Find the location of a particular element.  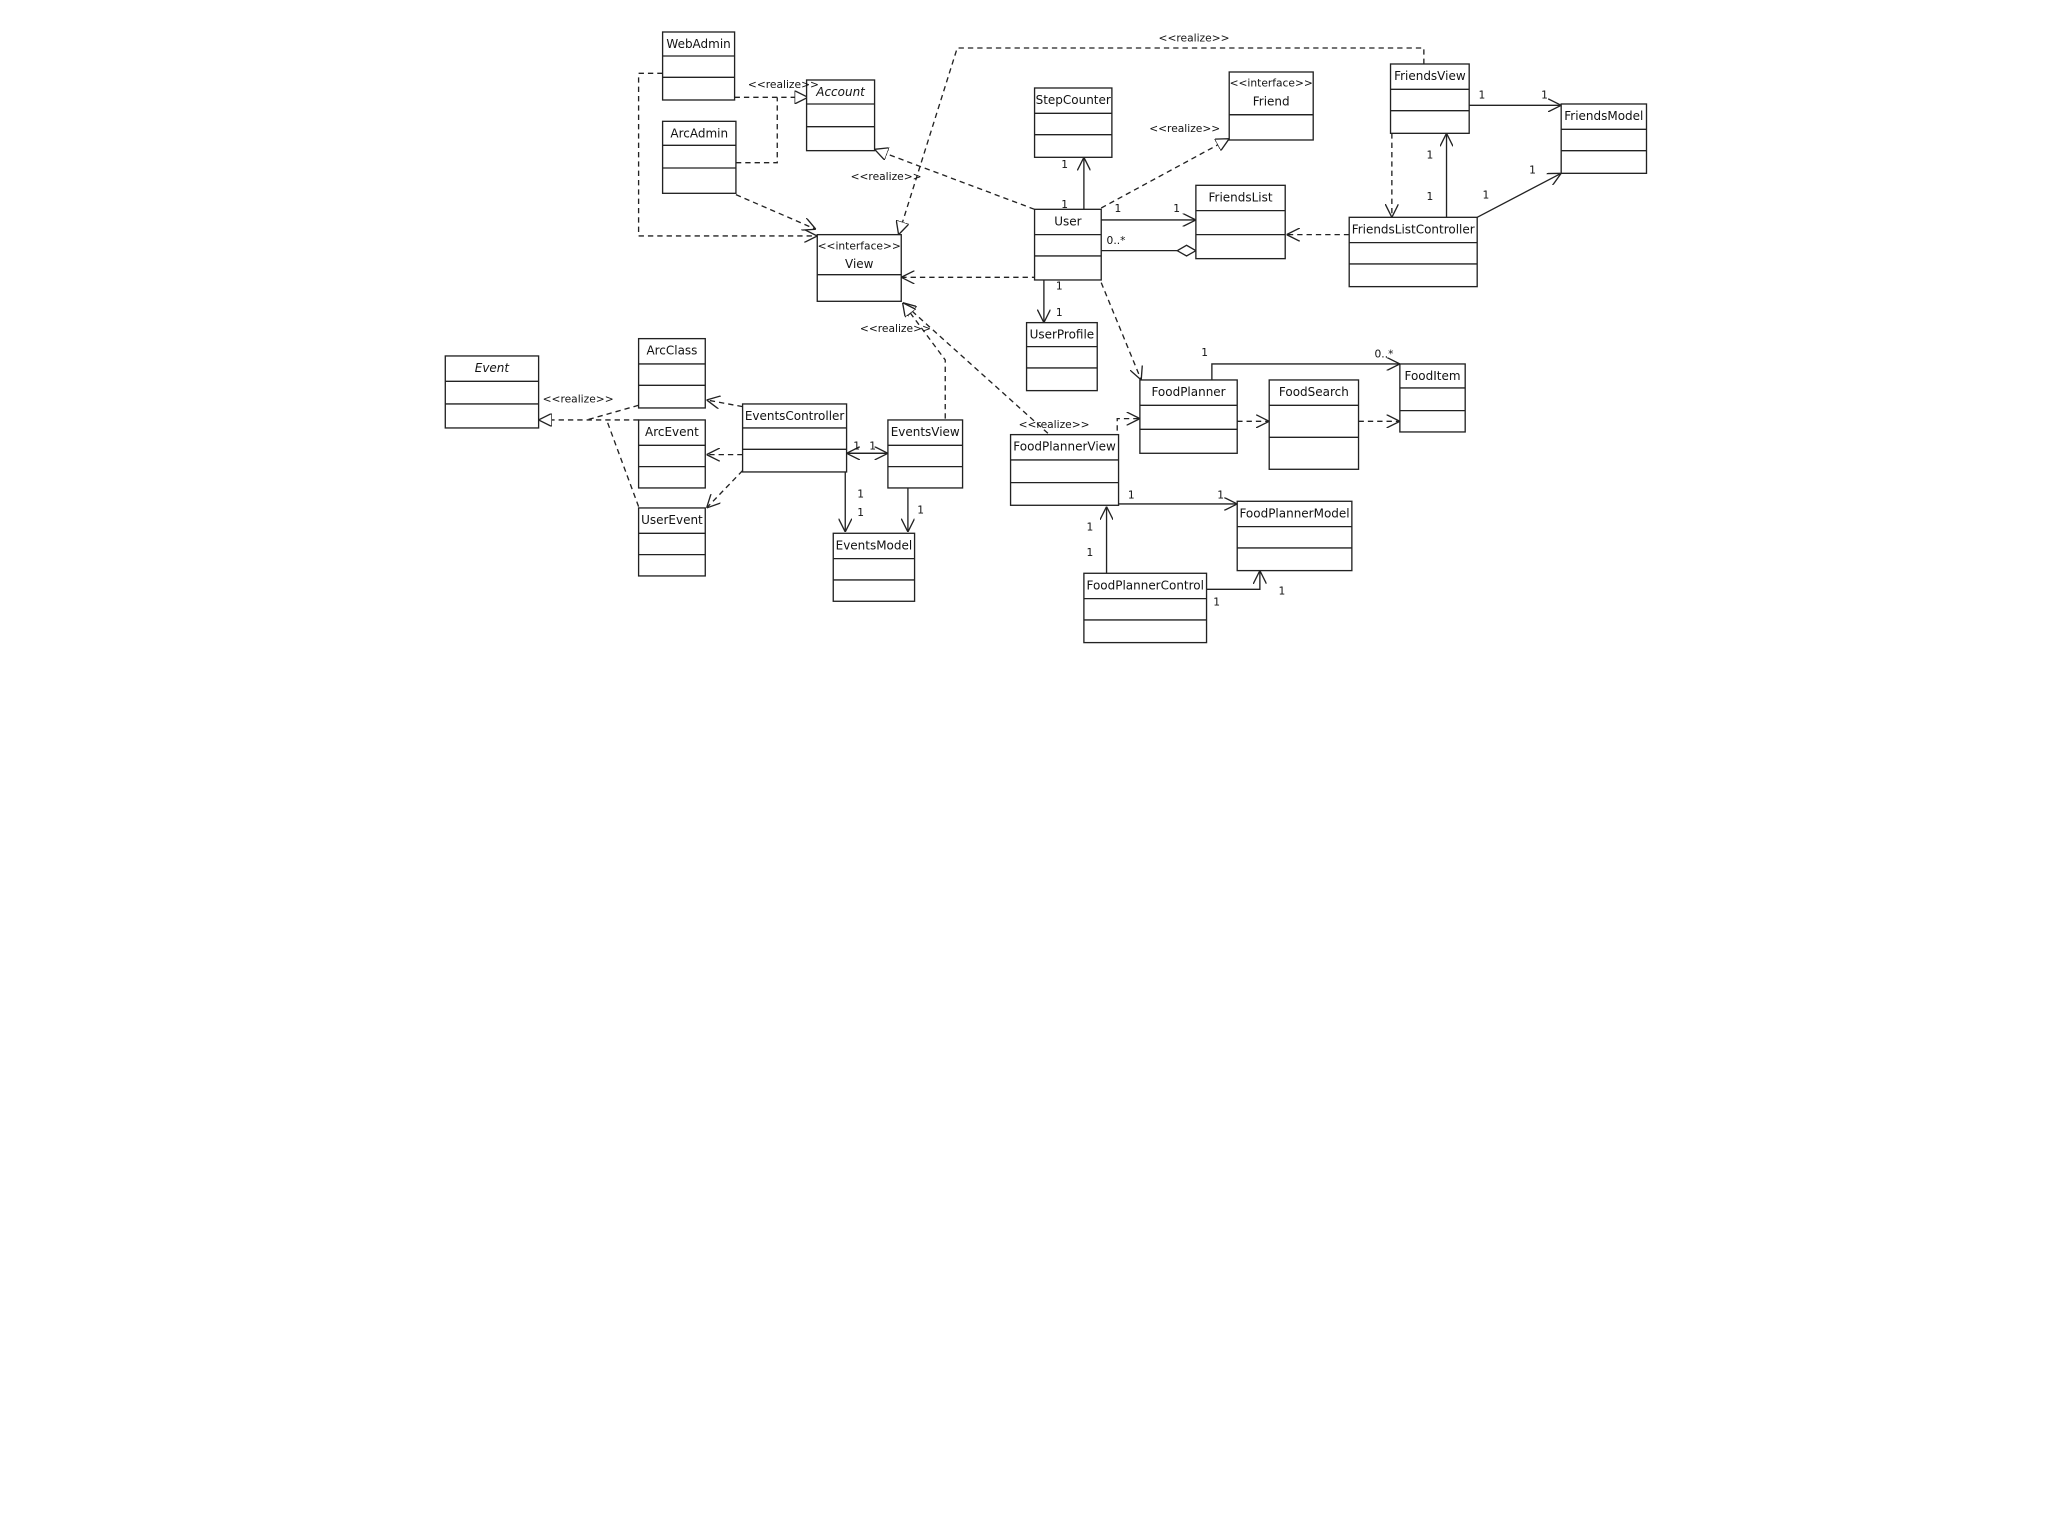

class-name: ArcEvent is located at coordinates (672, 432).